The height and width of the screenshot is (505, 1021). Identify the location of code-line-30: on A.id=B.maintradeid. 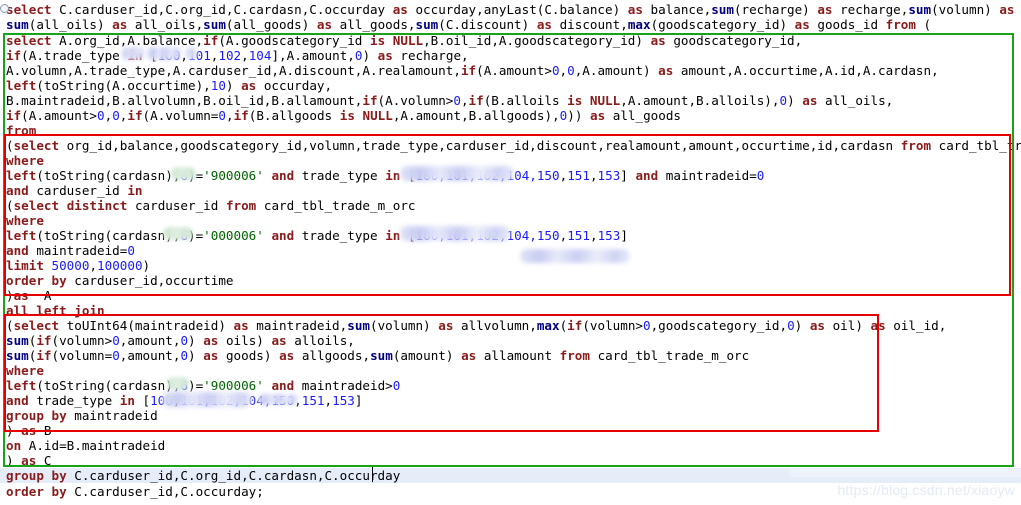
(82, 445).